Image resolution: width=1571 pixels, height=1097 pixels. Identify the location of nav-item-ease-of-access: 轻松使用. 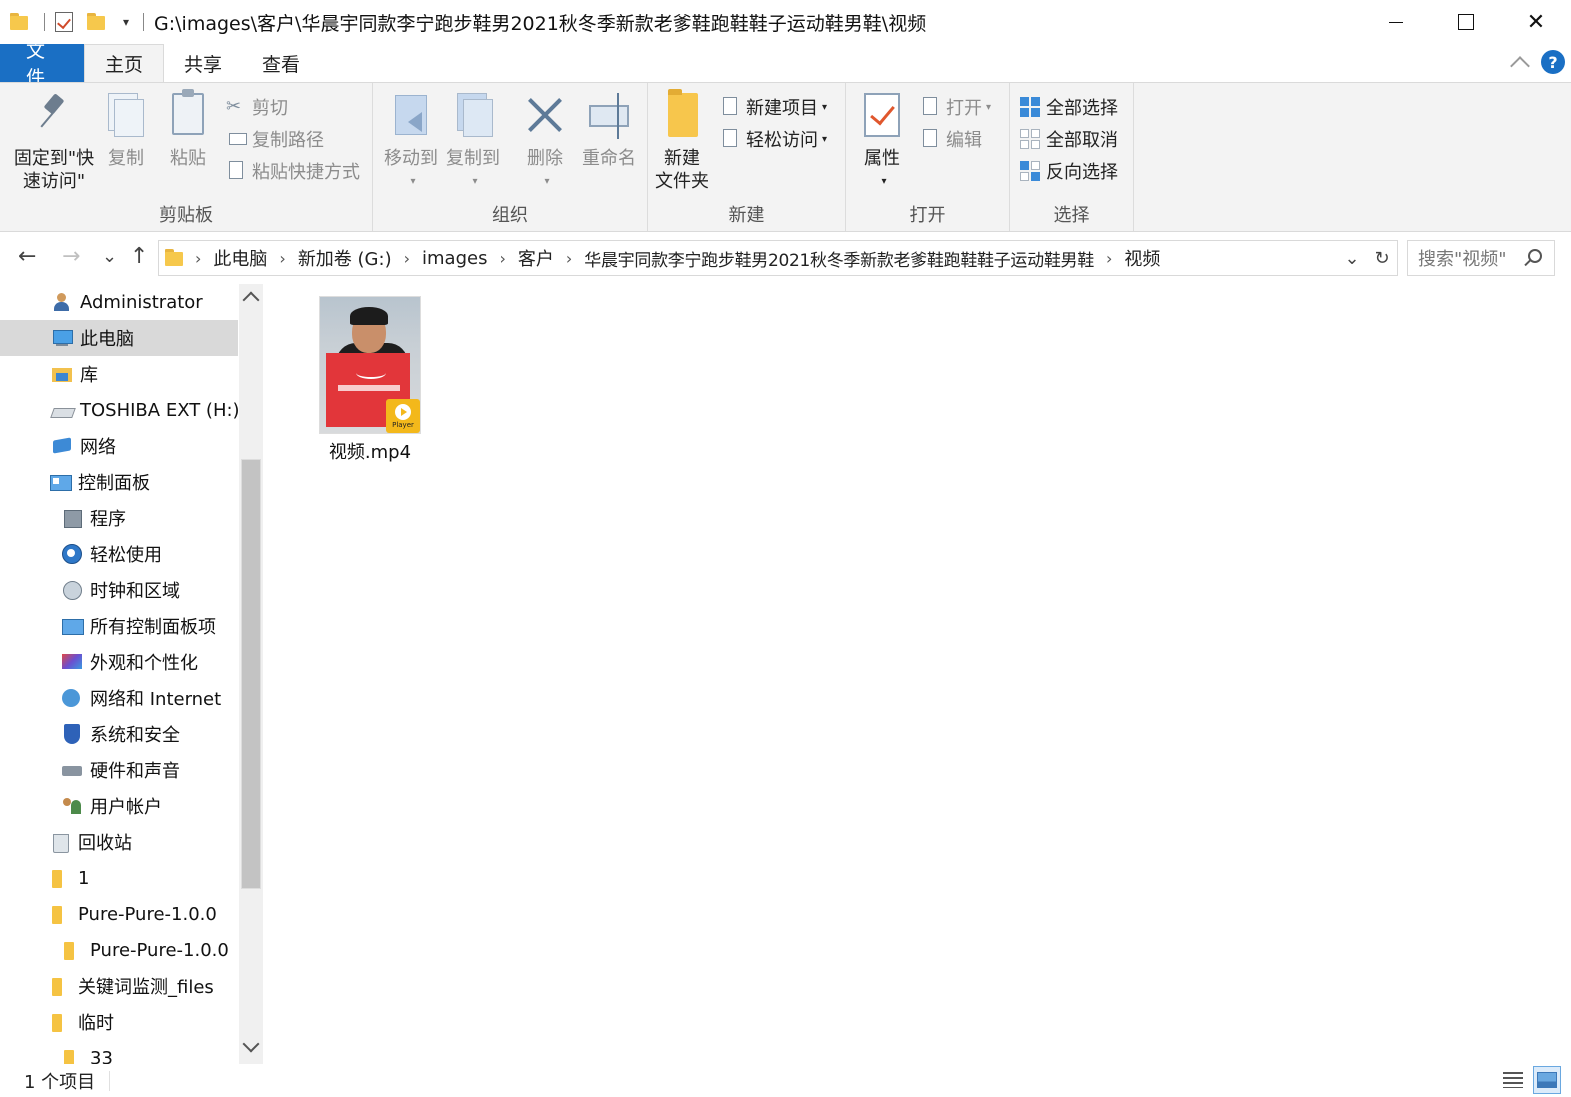
(119, 554).